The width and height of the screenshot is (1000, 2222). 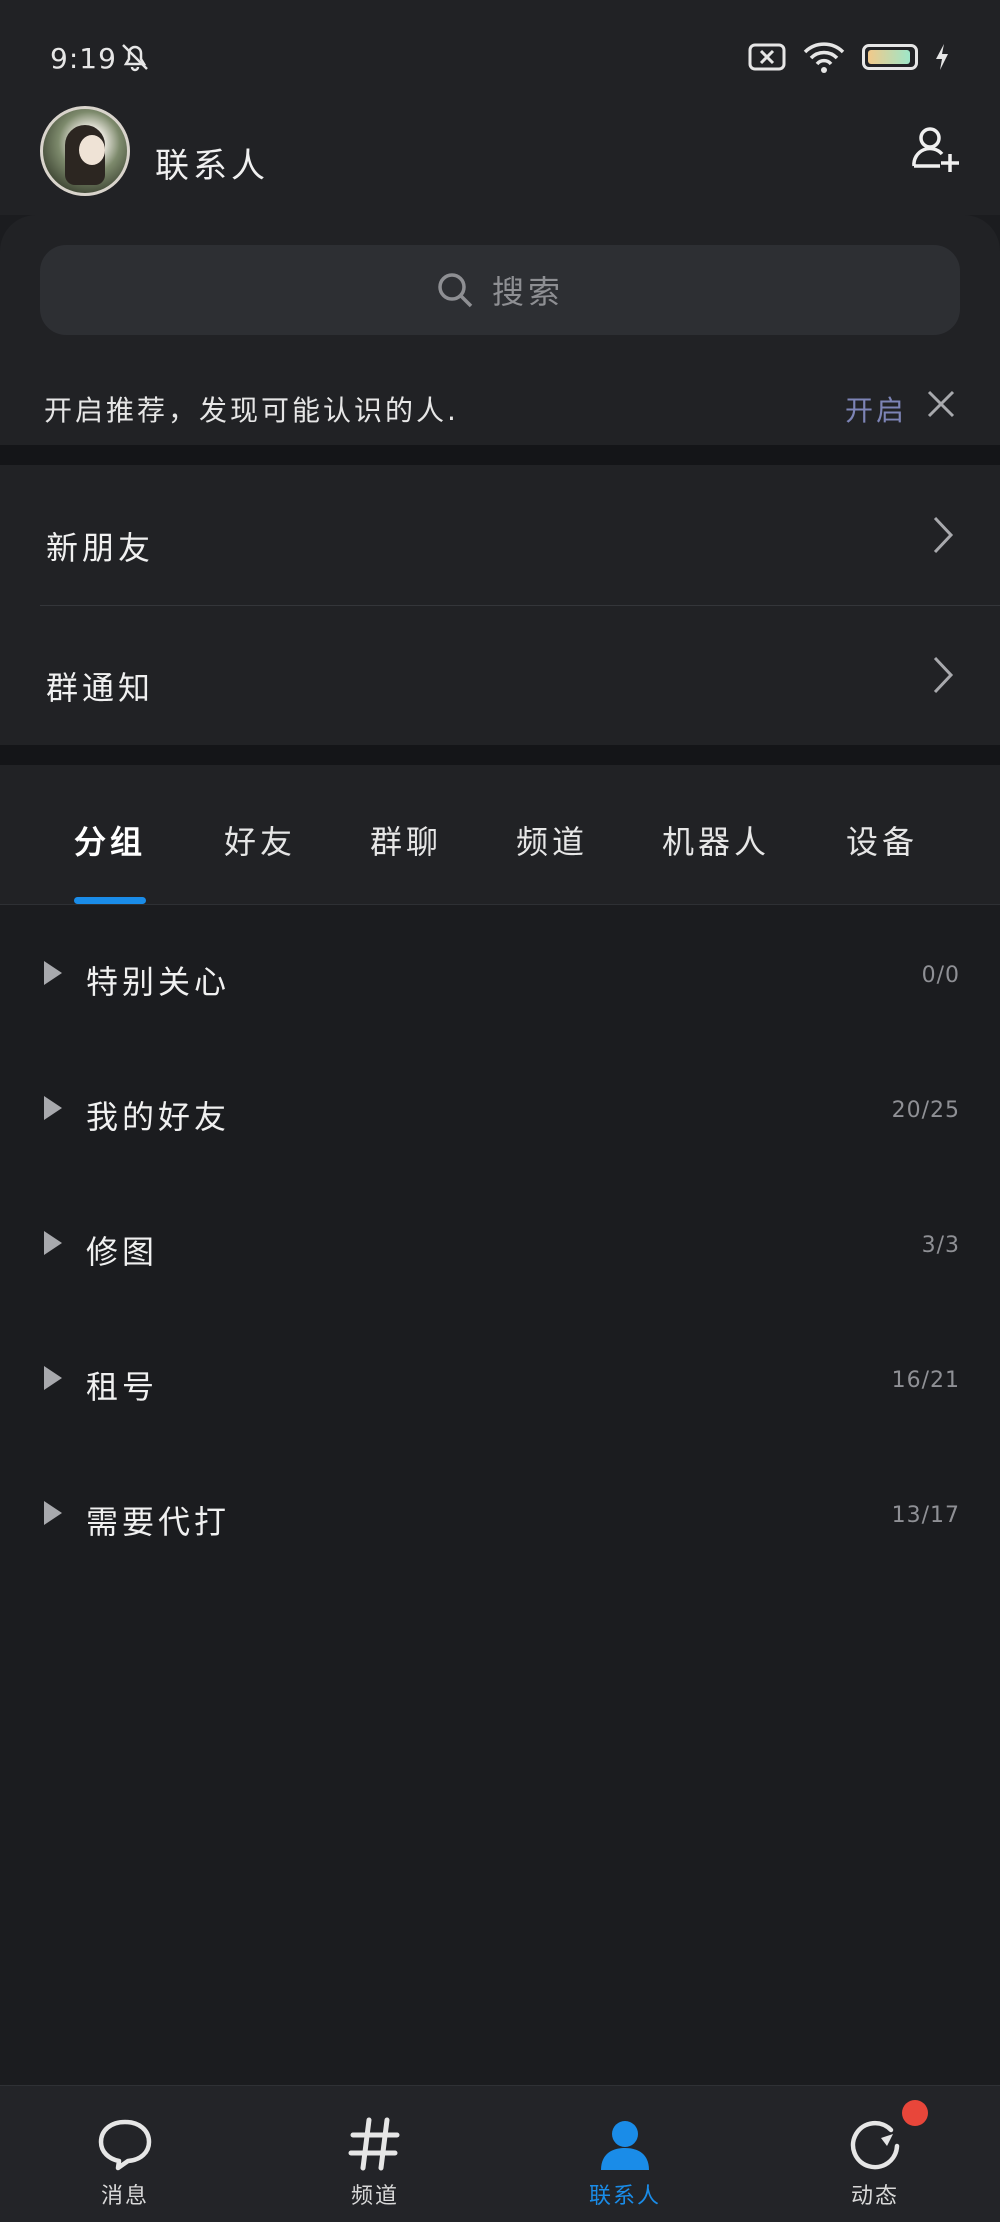 What do you see at coordinates (624, 2196) in the screenshot?
I see `nav-label: 联系人` at bounding box center [624, 2196].